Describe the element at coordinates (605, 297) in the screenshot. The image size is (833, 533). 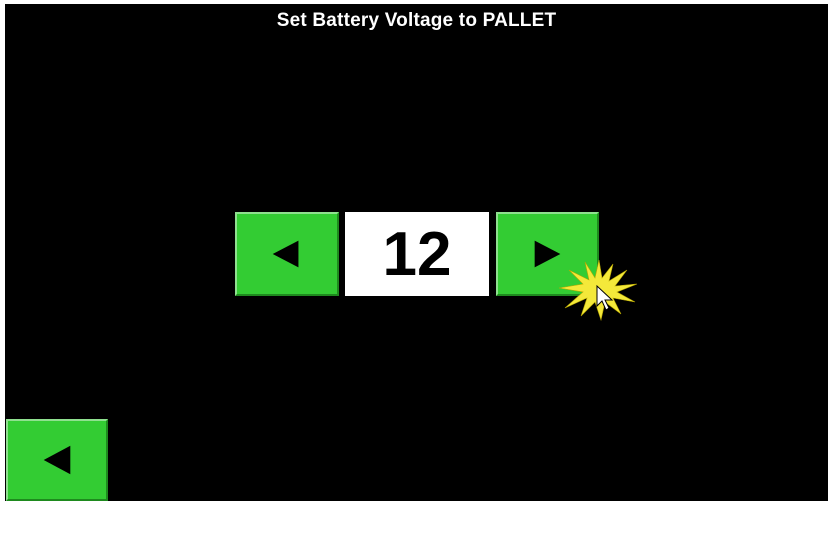
I see `mouse-pointer-icon` at that location.